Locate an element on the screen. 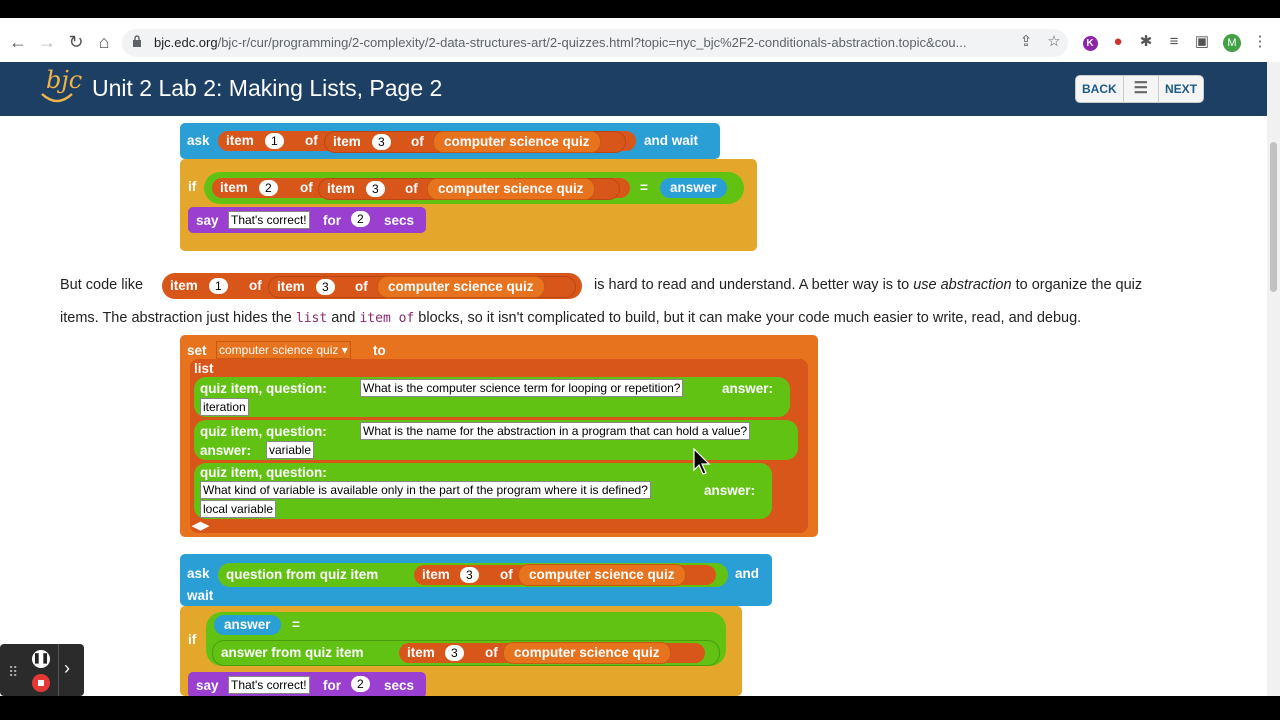 This screenshot has width=1280, height=720. answer-3-slot: local variable is located at coordinates (238, 509).